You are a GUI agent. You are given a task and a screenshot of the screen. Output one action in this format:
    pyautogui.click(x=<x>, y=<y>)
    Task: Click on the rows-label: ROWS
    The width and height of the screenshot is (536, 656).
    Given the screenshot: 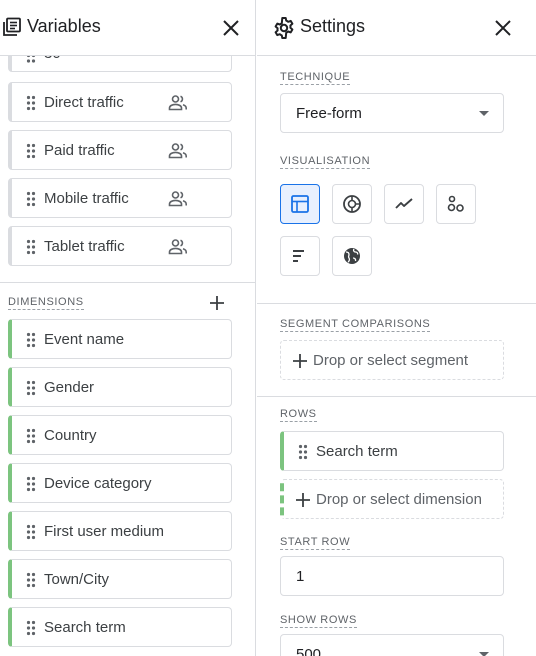 What is the action you would take?
    pyautogui.click(x=298, y=415)
    